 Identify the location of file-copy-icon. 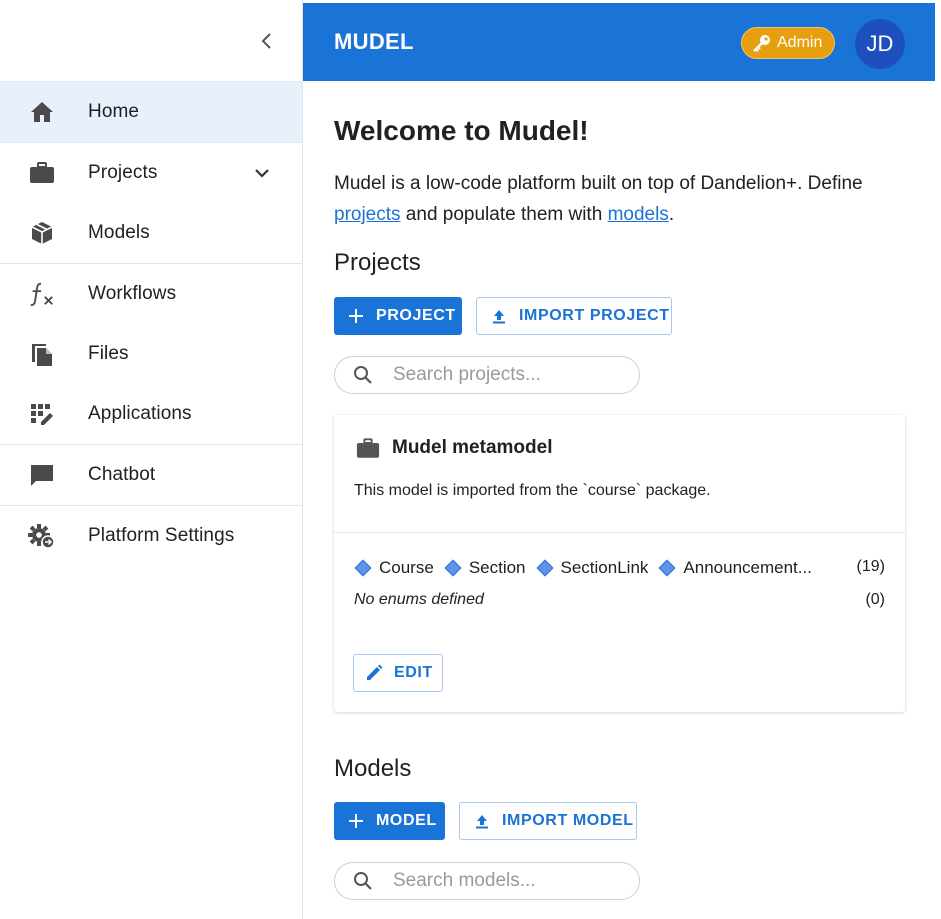
(42, 354).